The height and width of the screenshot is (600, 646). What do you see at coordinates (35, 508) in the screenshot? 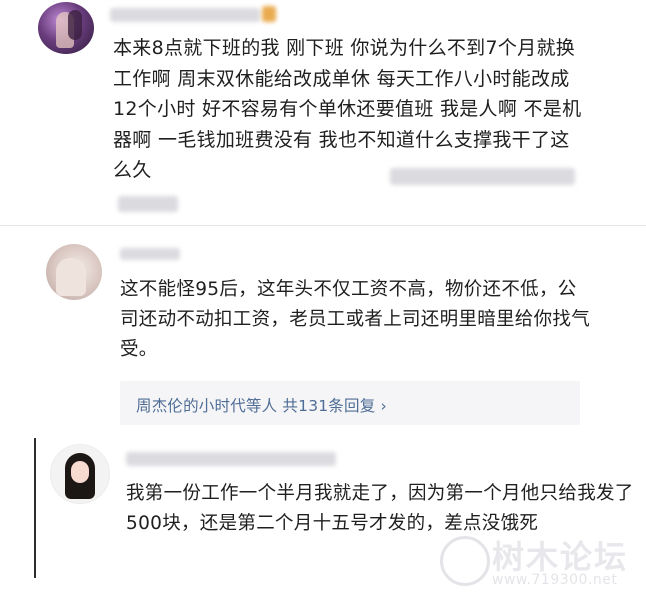
I see `thread-line` at bounding box center [35, 508].